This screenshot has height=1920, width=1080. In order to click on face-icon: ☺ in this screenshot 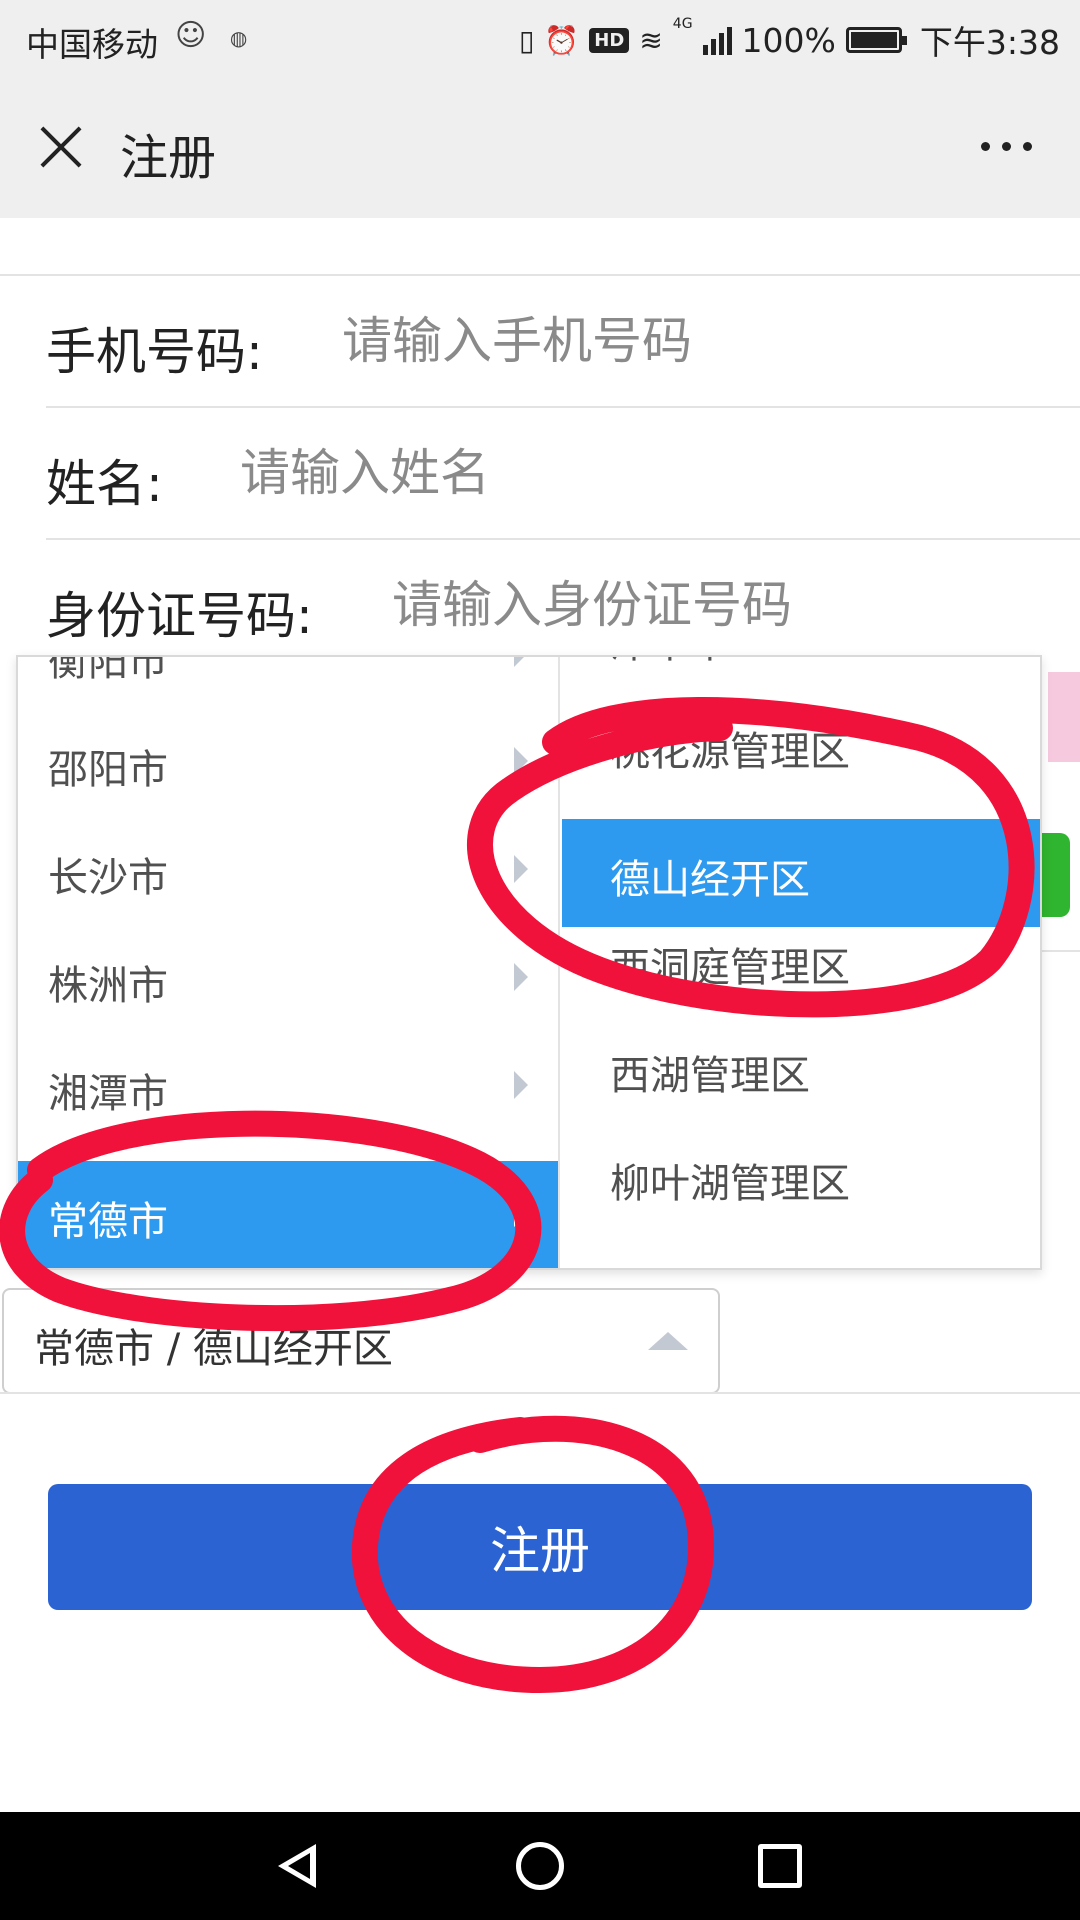, I will do `click(191, 35)`.